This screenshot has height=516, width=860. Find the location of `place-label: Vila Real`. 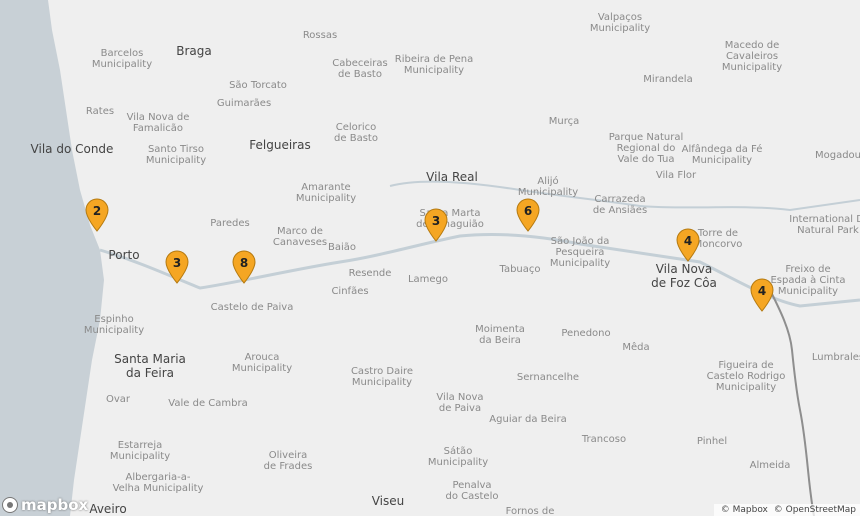

place-label: Vila Real is located at coordinates (452, 177).